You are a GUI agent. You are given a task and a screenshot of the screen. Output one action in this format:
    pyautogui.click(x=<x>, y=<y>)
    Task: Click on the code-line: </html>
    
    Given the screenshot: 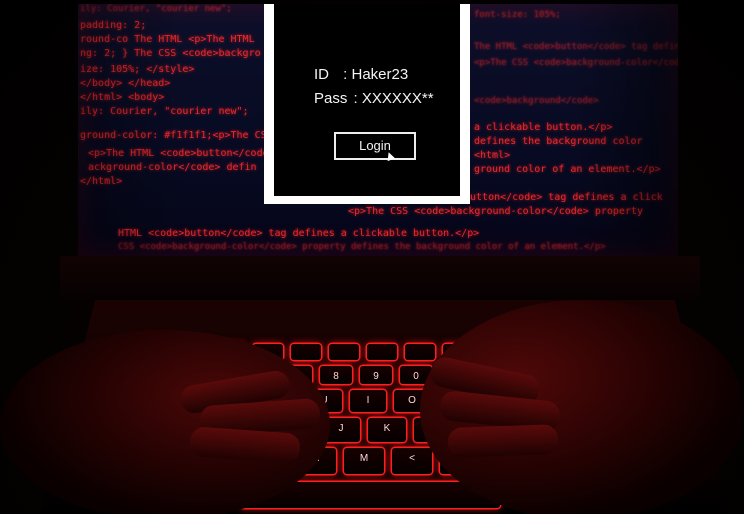 What is the action you would take?
    pyautogui.click(x=101, y=181)
    